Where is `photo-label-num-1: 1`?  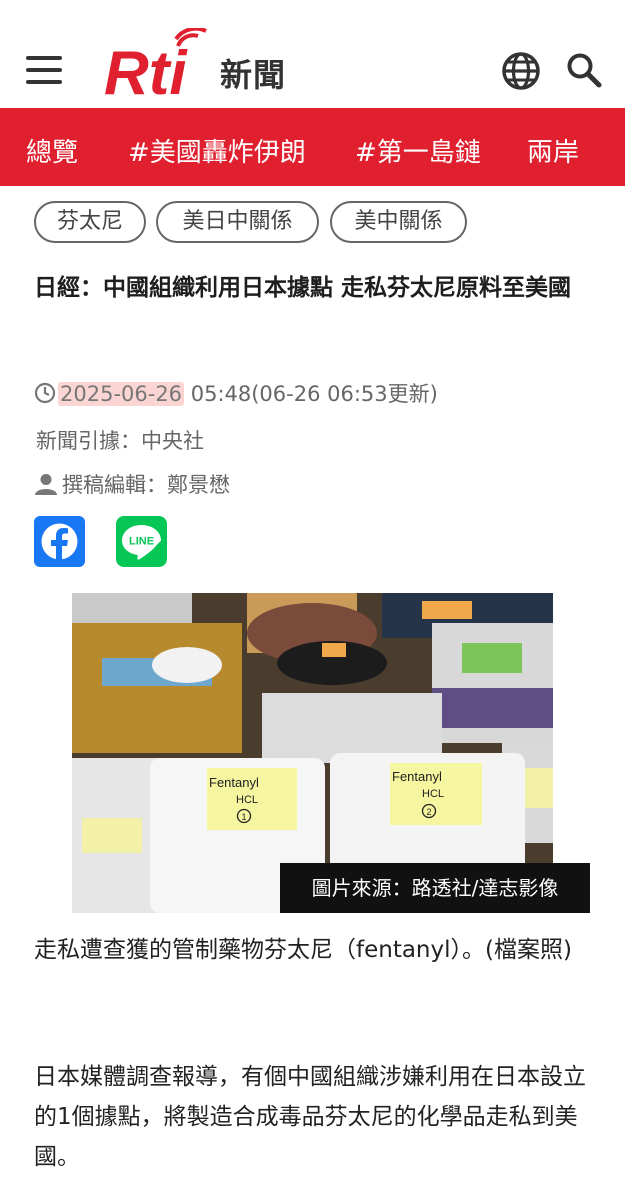 photo-label-num-1: 1 is located at coordinates (243, 817).